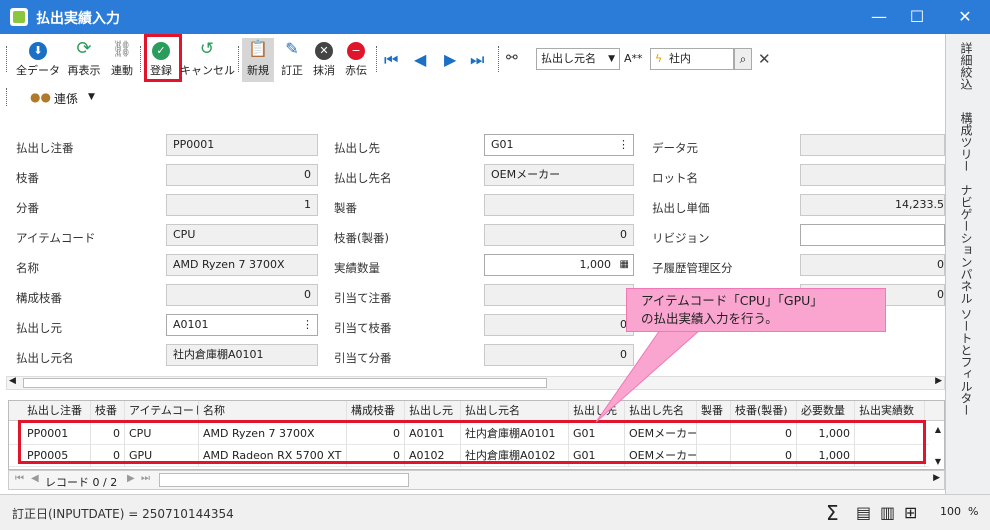  What do you see at coordinates (648, 376) in the screenshot?
I see `callout-pointer` at bounding box center [648, 376].